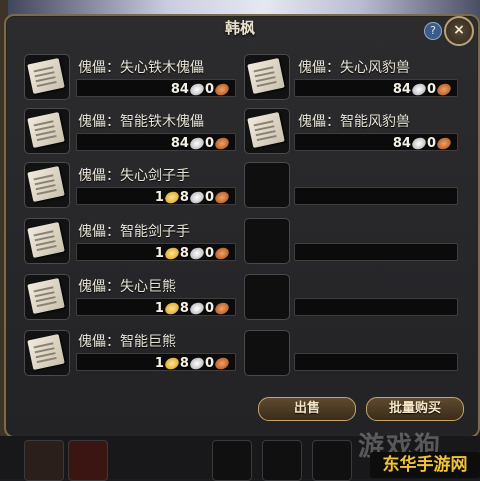  I want to click on help-icon: ?, so click(433, 31).